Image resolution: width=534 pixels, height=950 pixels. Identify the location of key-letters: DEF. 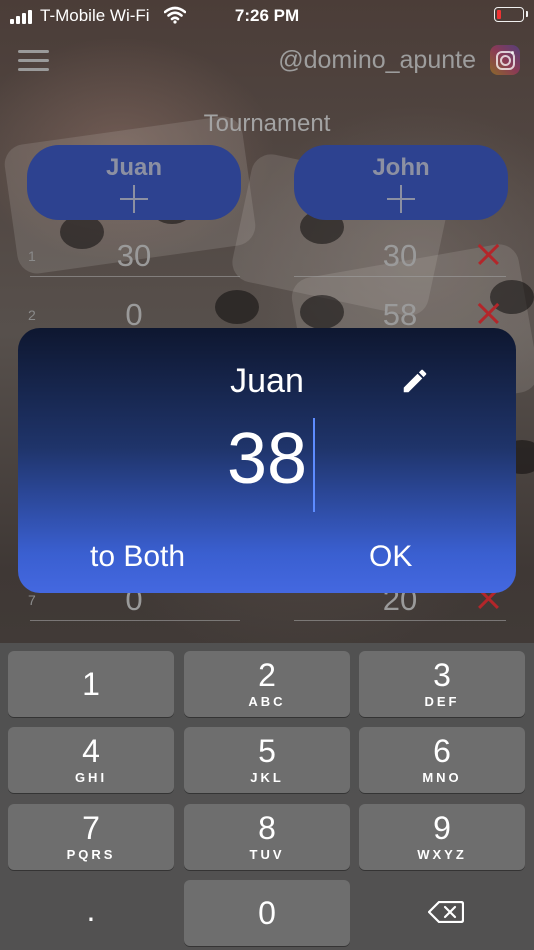
(442, 701).